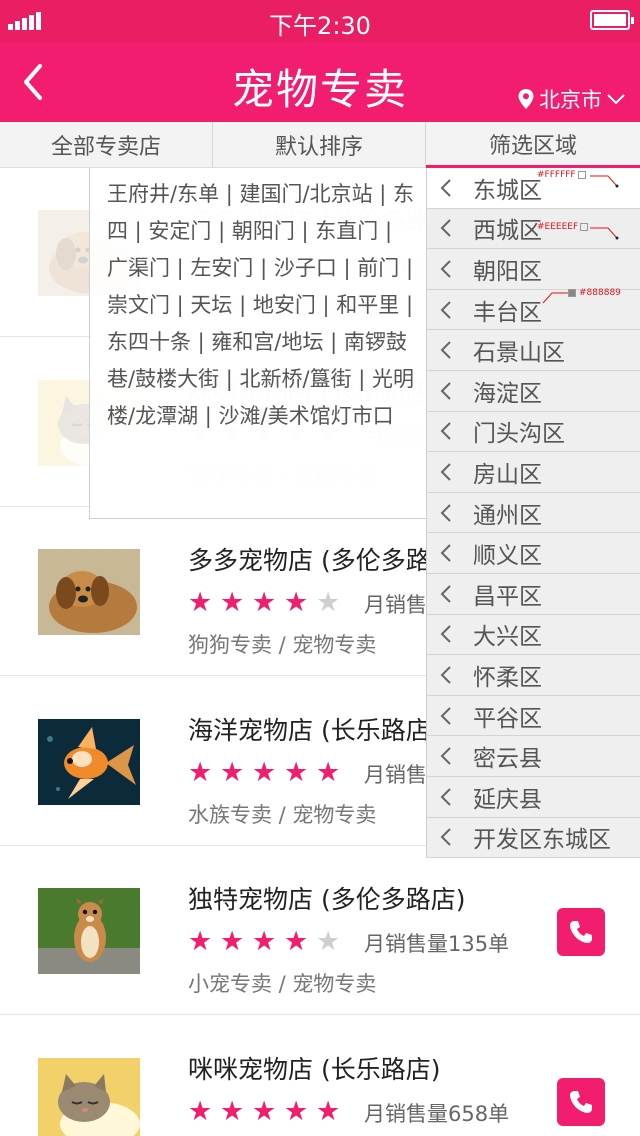 The height and width of the screenshot is (1136, 640). Describe the element at coordinates (507, 515) in the screenshot. I see `district-label: 通州区` at that location.